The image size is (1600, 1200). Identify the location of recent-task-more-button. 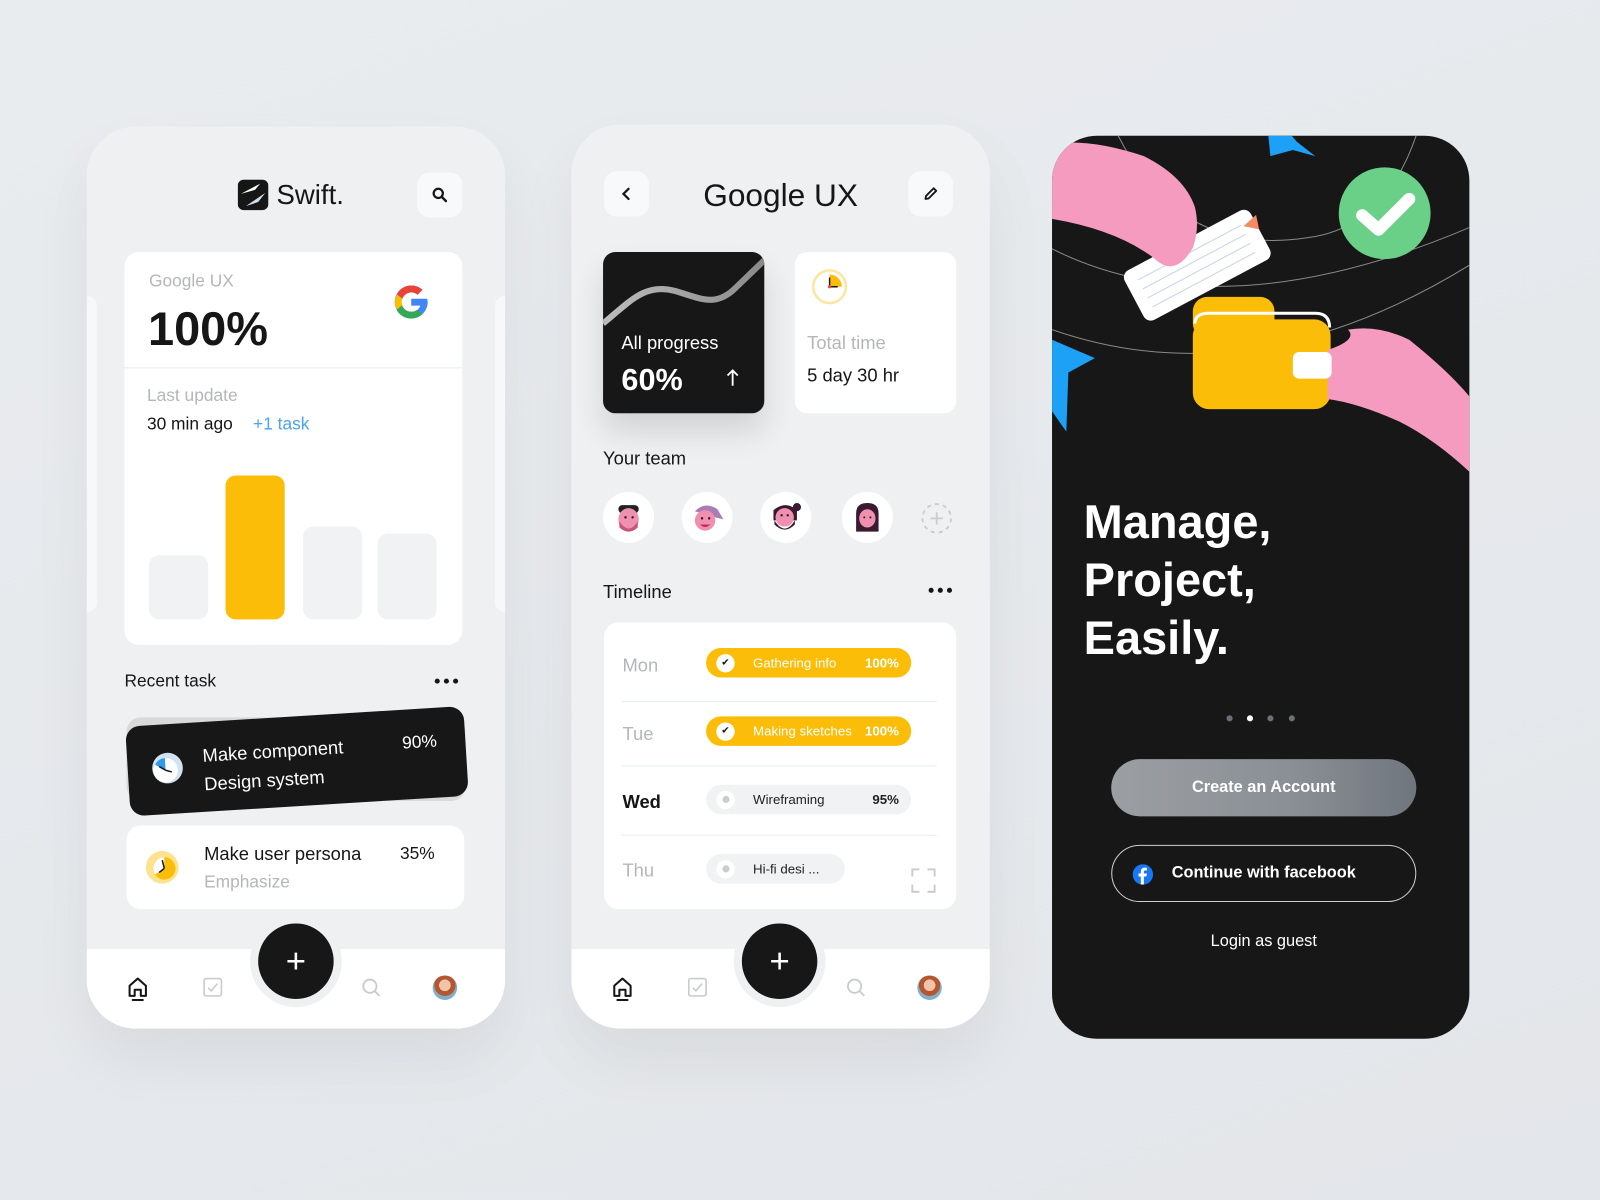
(446, 681).